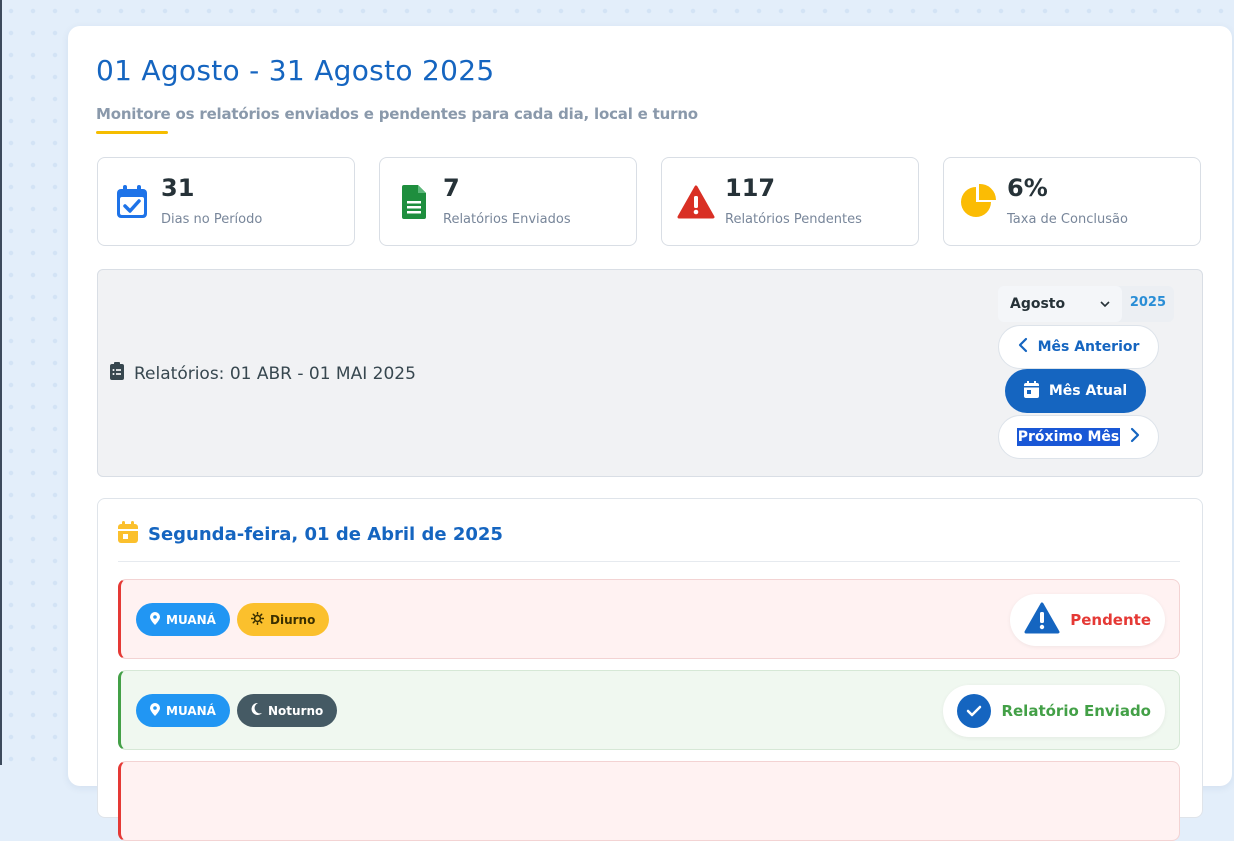 The image size is (1234, 841). What do you see at coordinates (1068, 437) in the screenshot?
I see `next-month-label: Próximo Mês` at bounding box center [1068, 437].